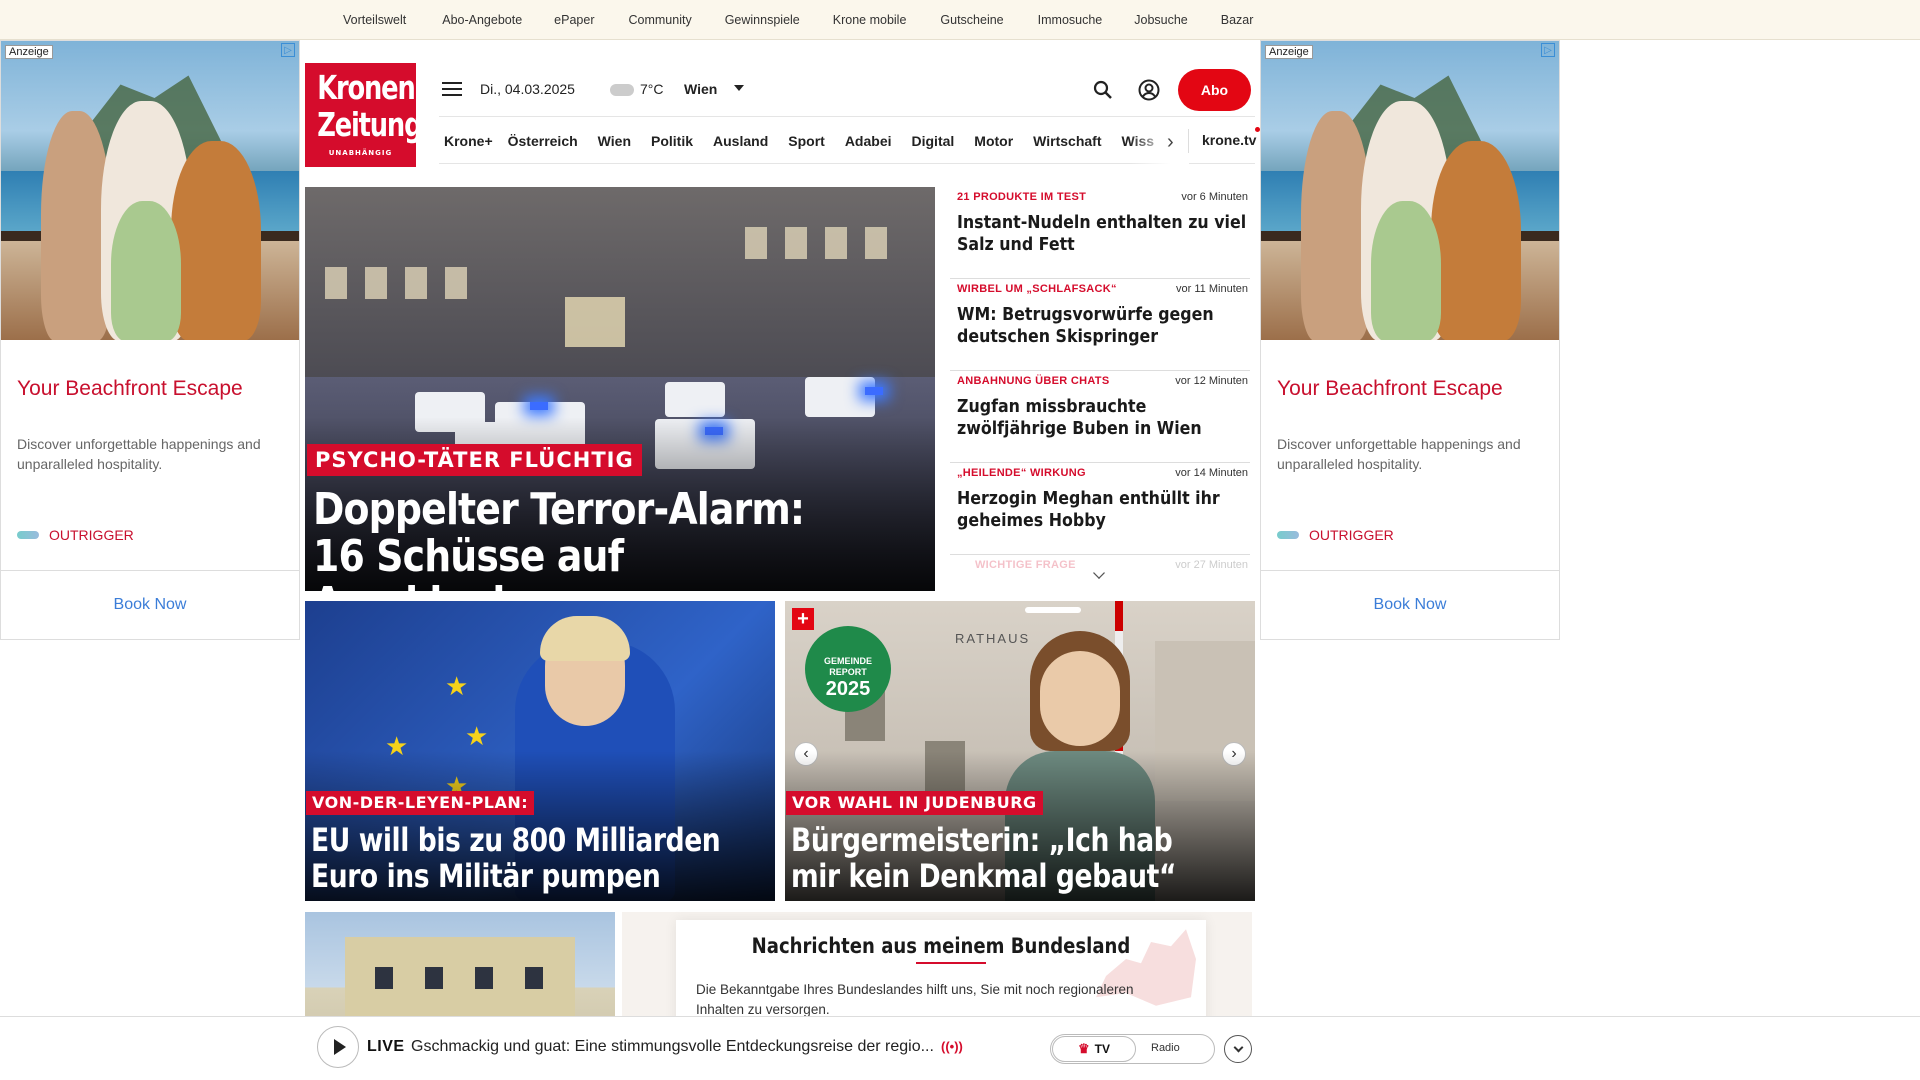  What do you see at coordinates (740, 141) in the screenshot?
I see `nav-item-ausland: Ausland` at bounding box center [740, 141].